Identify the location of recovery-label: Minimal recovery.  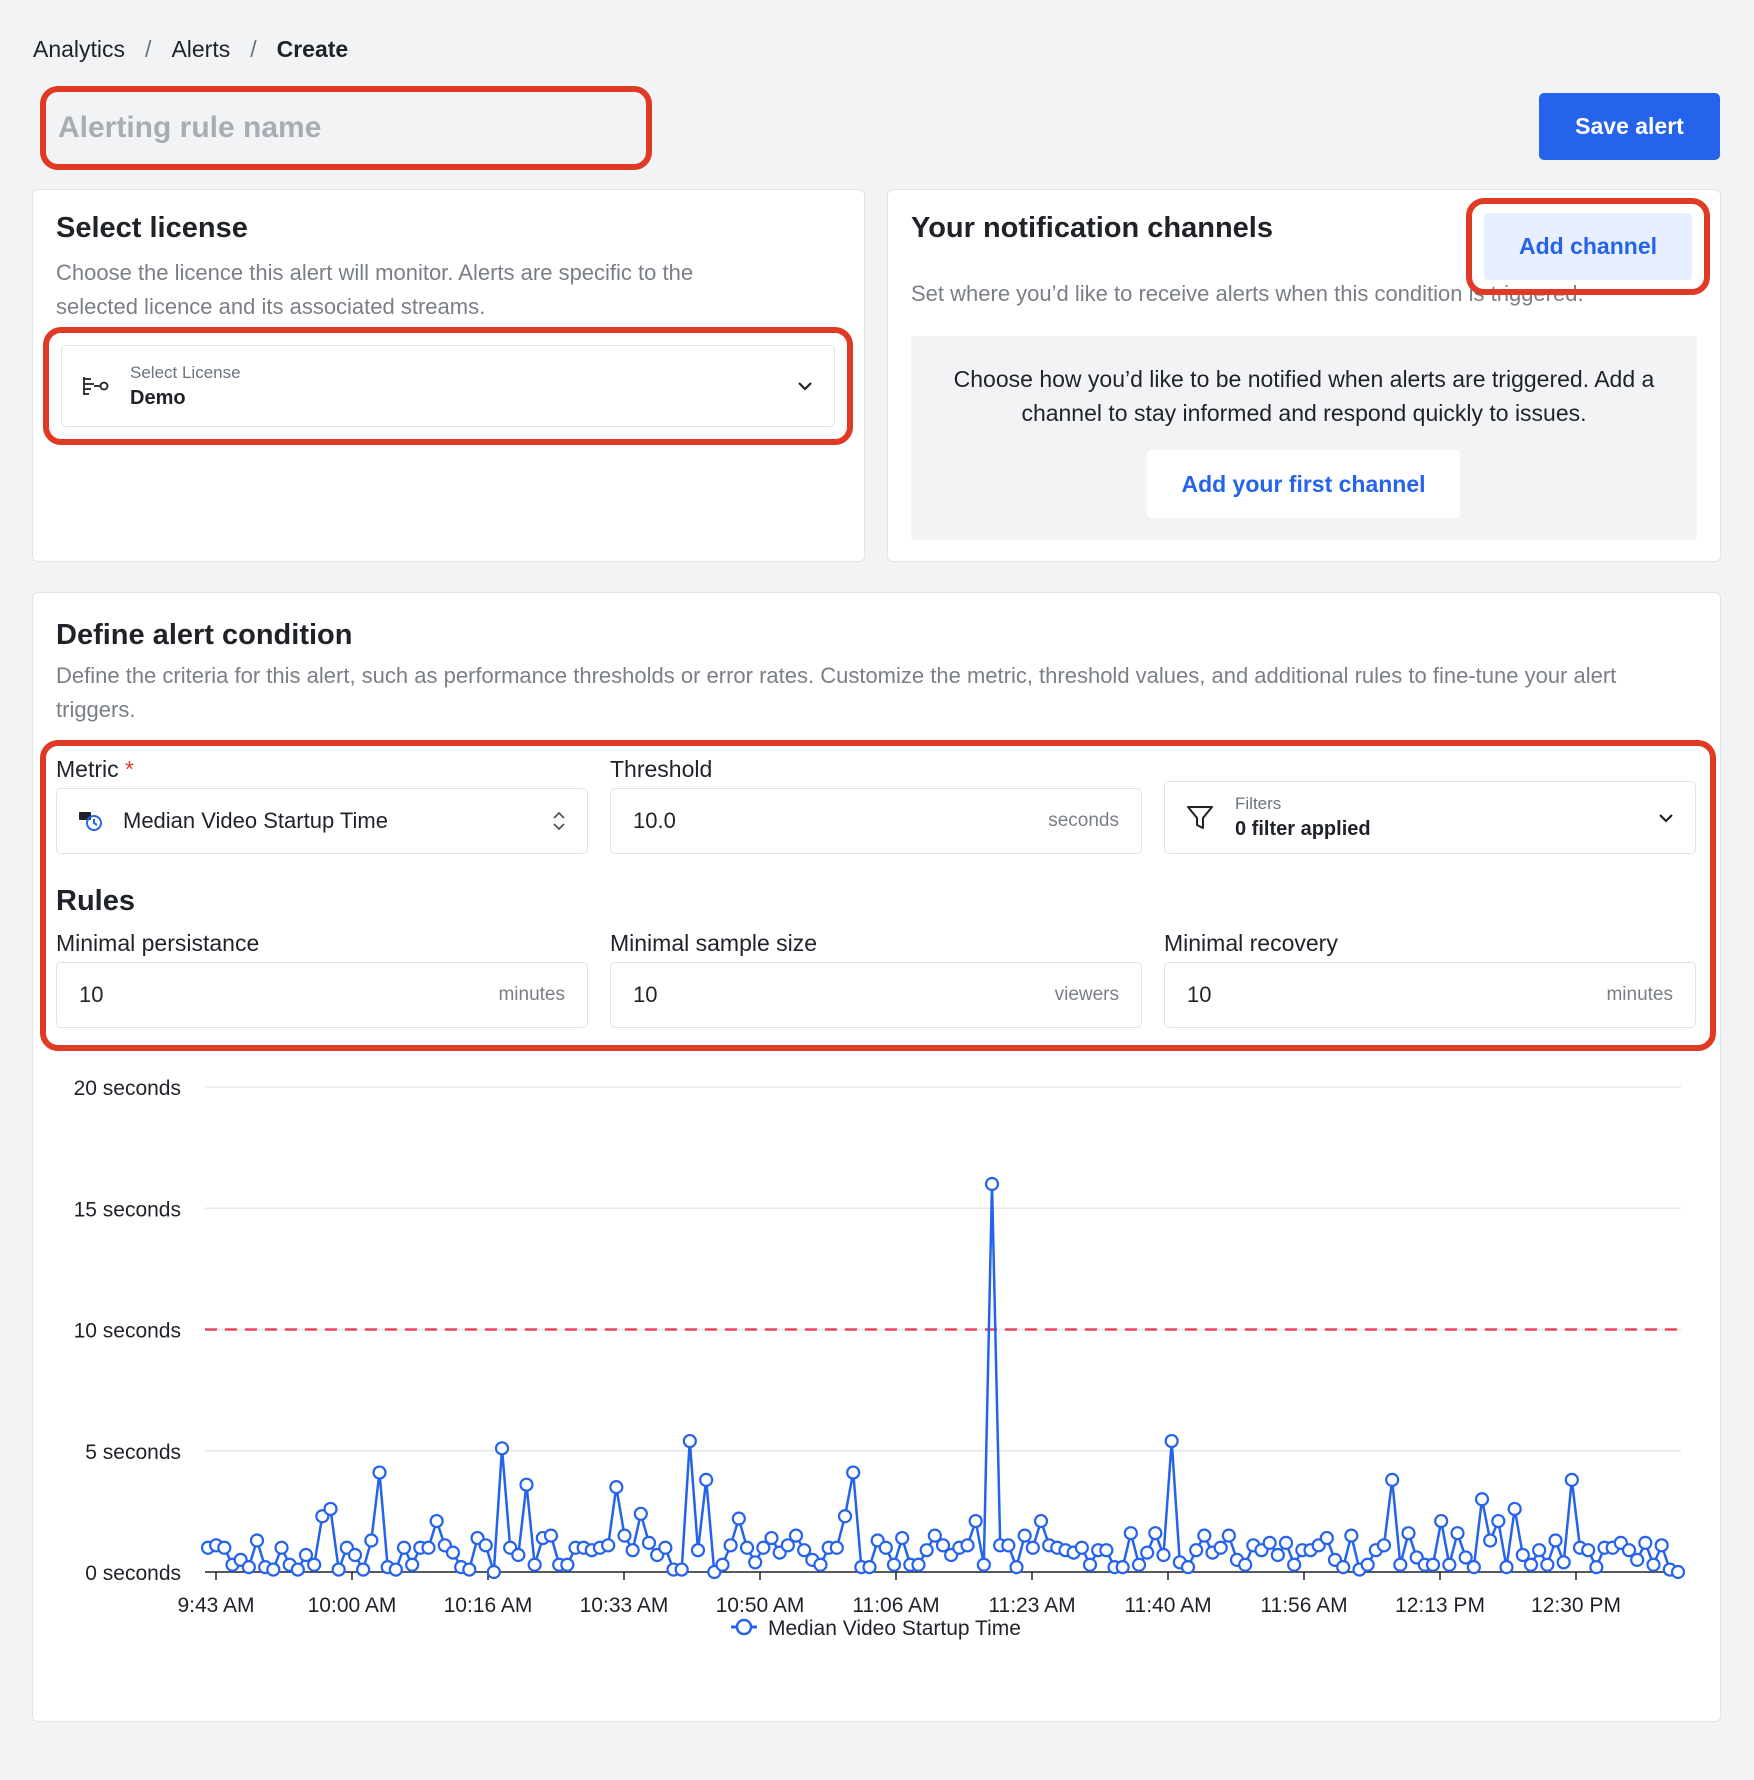
(1251, 943).